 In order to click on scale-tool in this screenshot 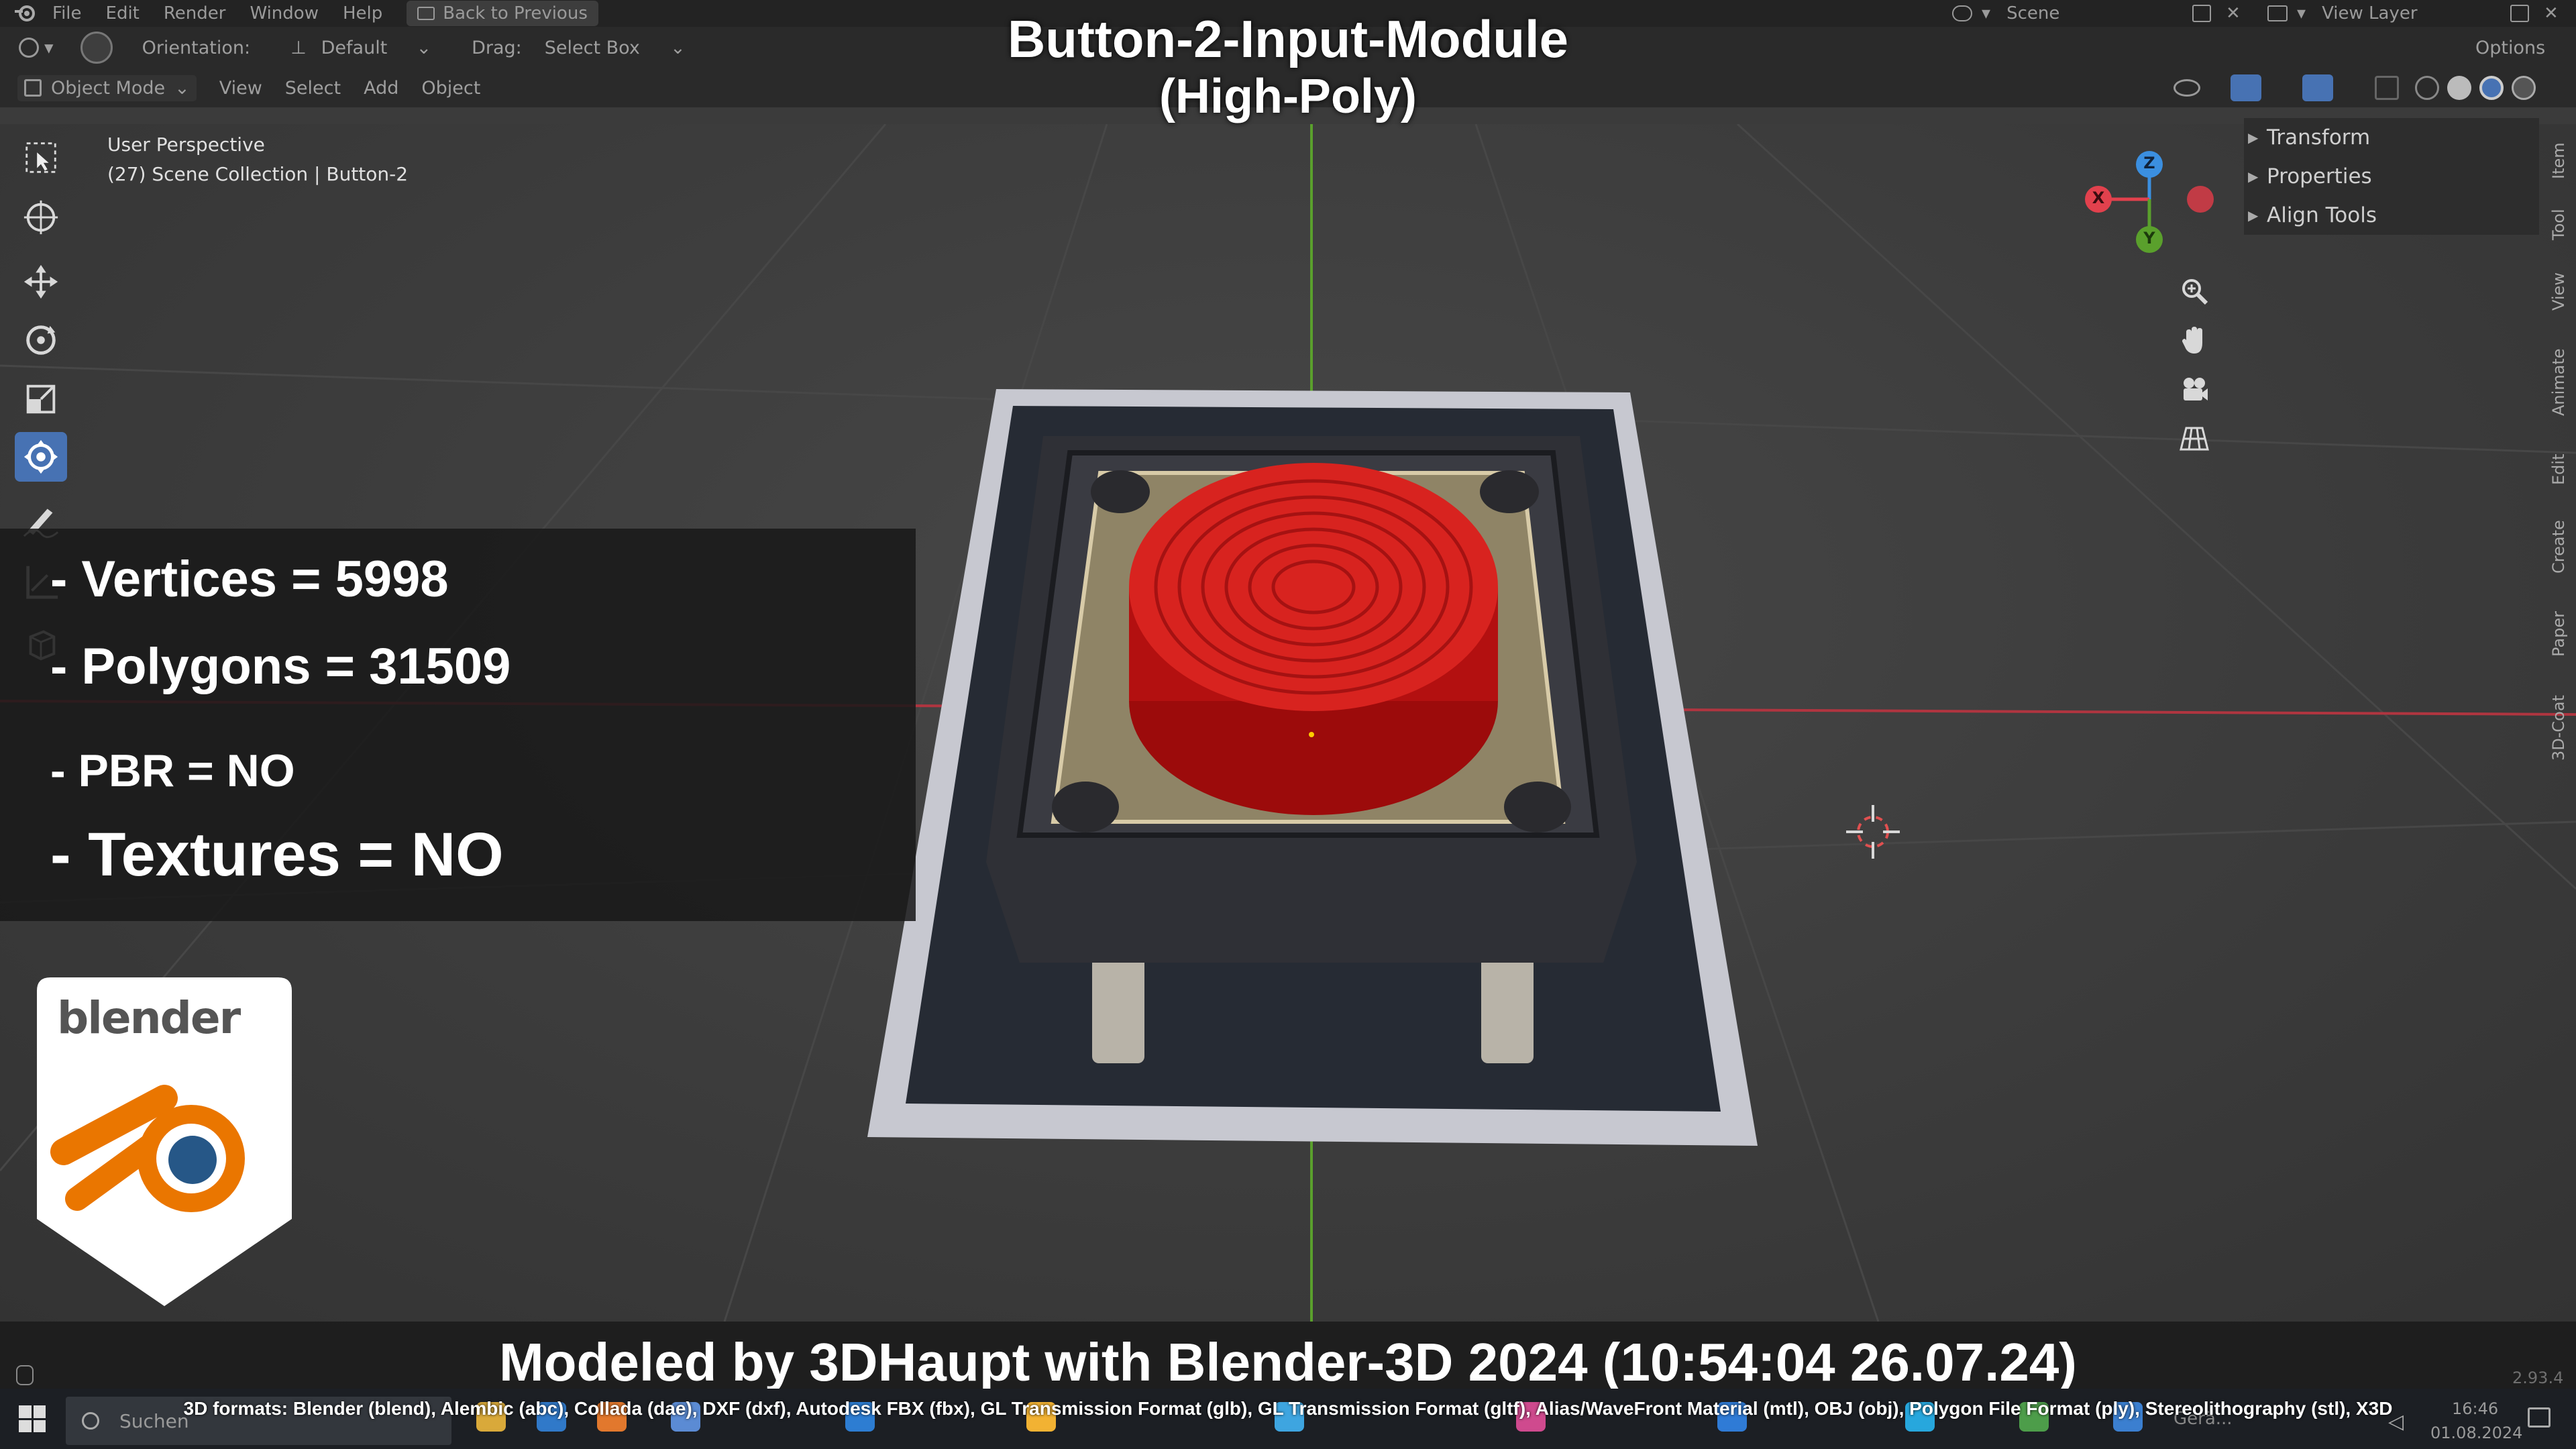, I will do `click(41, 399)`.